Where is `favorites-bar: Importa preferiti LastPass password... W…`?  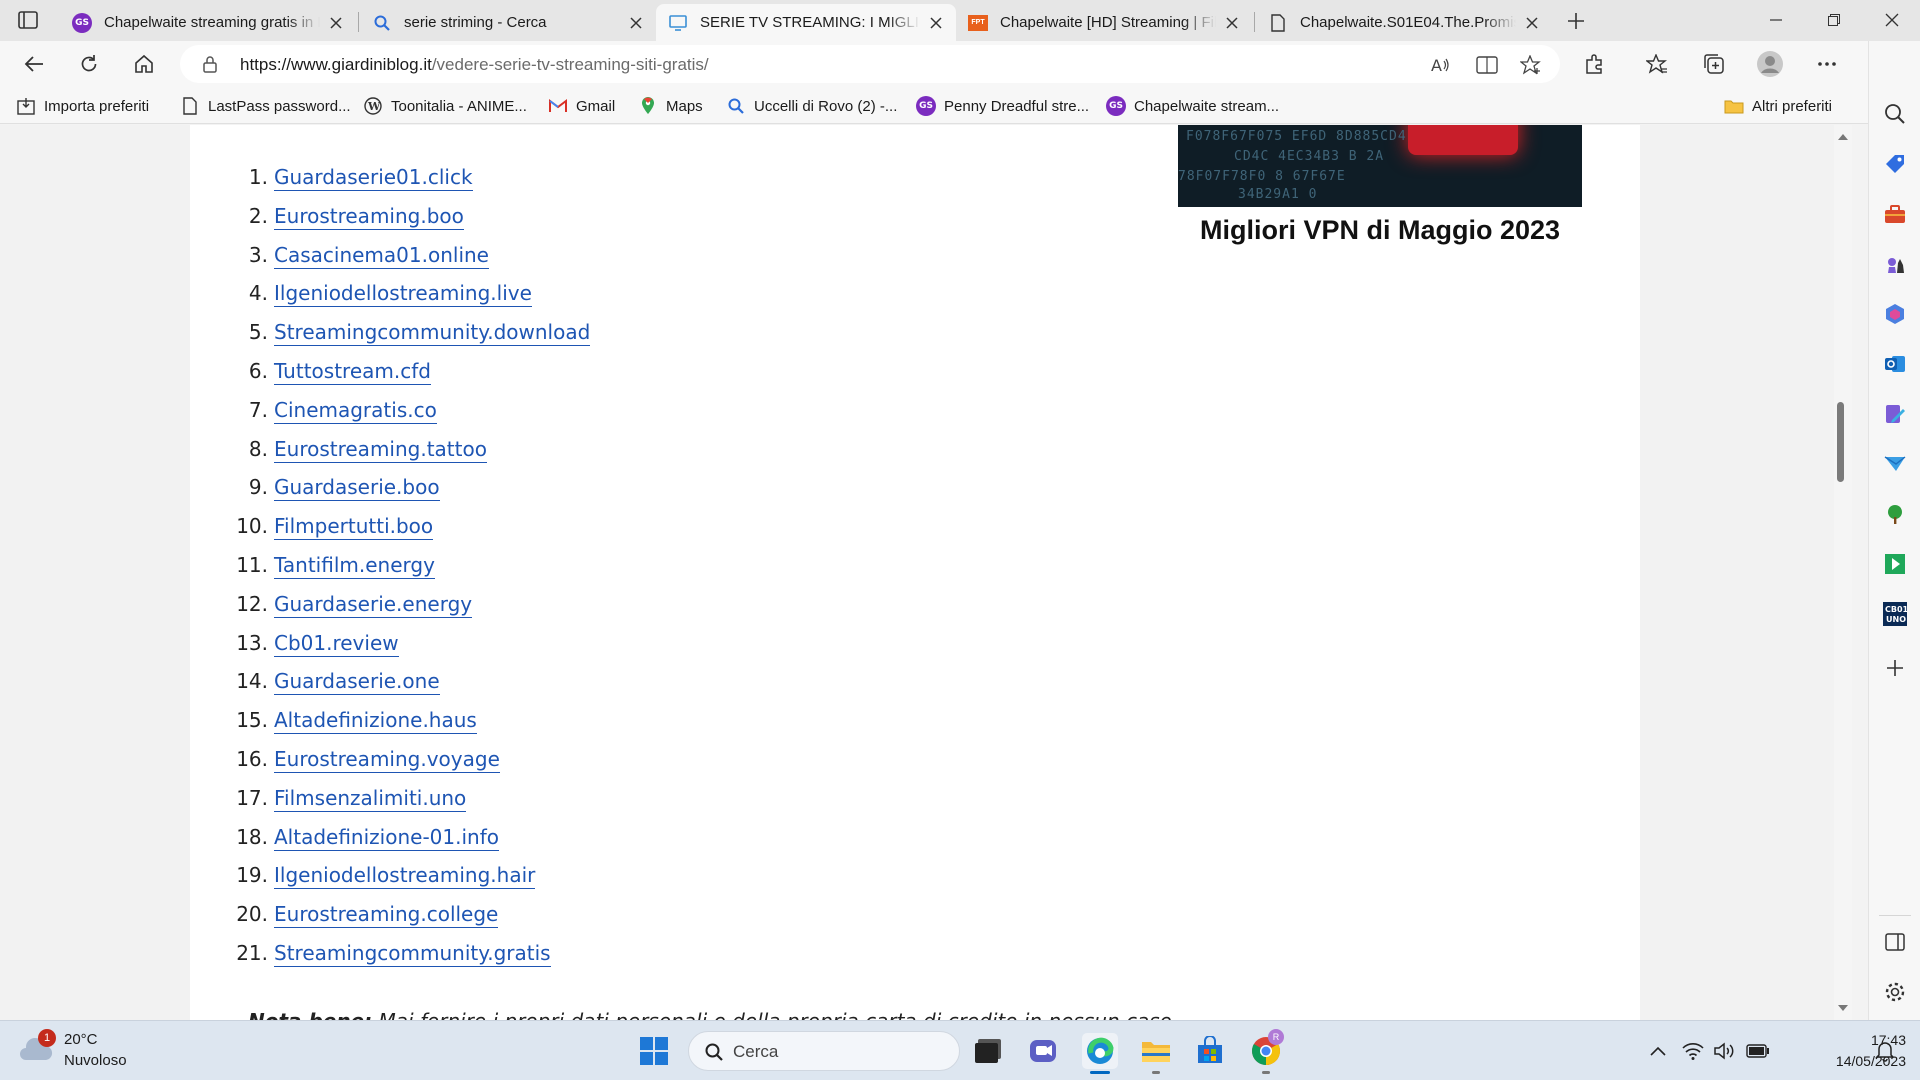
favorites-bar: Importa preferiti LastPass password... W… is located at coordinates (960, 105).